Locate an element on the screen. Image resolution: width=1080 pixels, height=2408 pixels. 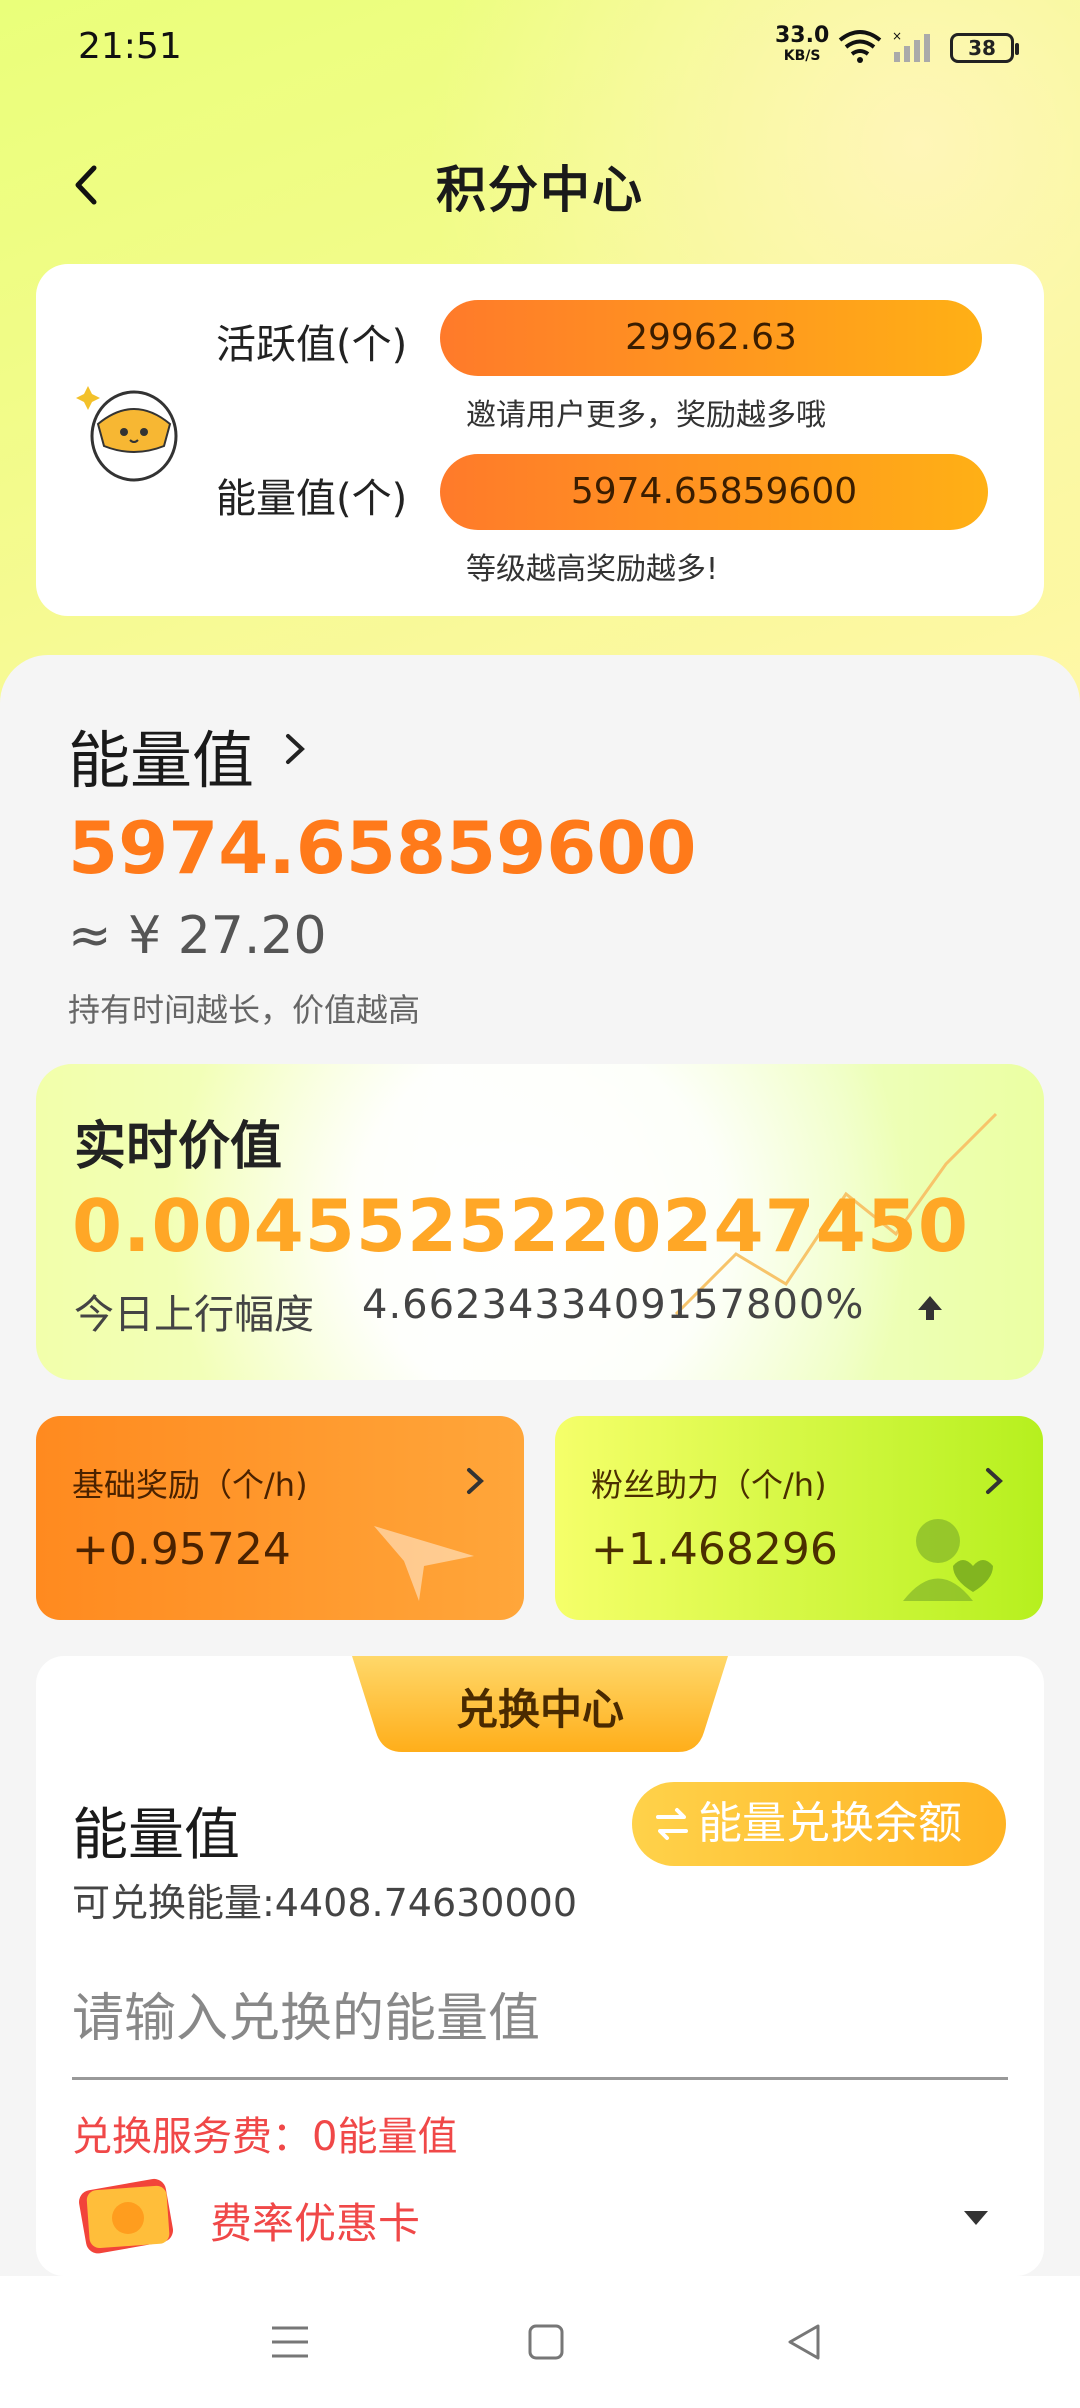
base-reward-card: 基础奖励（个/h) +0.95724 is located at coordinates (280, 1518).